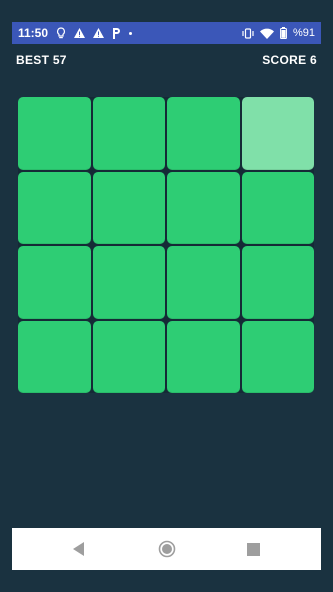 The width and height of the screenshot is (333, 592). What do you see at coordinates (117, 33) in the screenshot?
I see `parking-icon` at bounding box center [117, 33].